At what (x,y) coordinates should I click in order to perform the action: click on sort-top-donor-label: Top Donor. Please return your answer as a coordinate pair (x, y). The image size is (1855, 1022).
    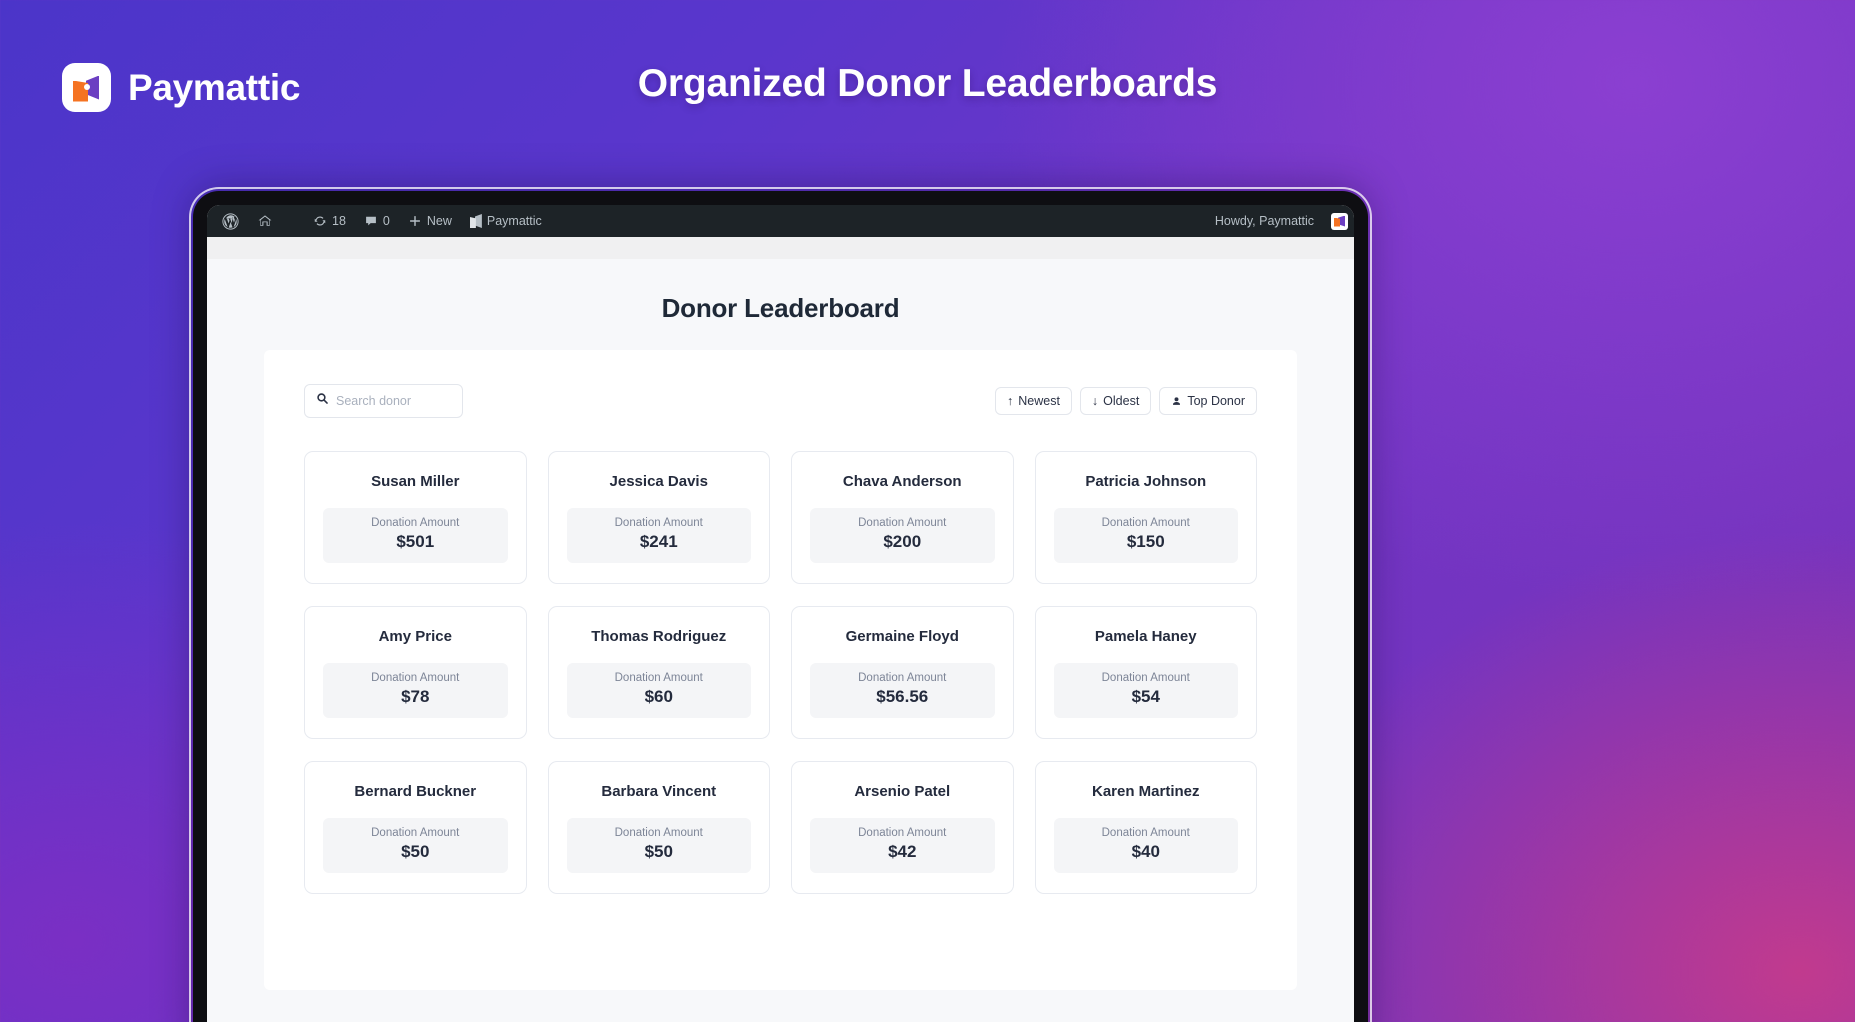
    Looking at the image, I should click on (1216, 401).